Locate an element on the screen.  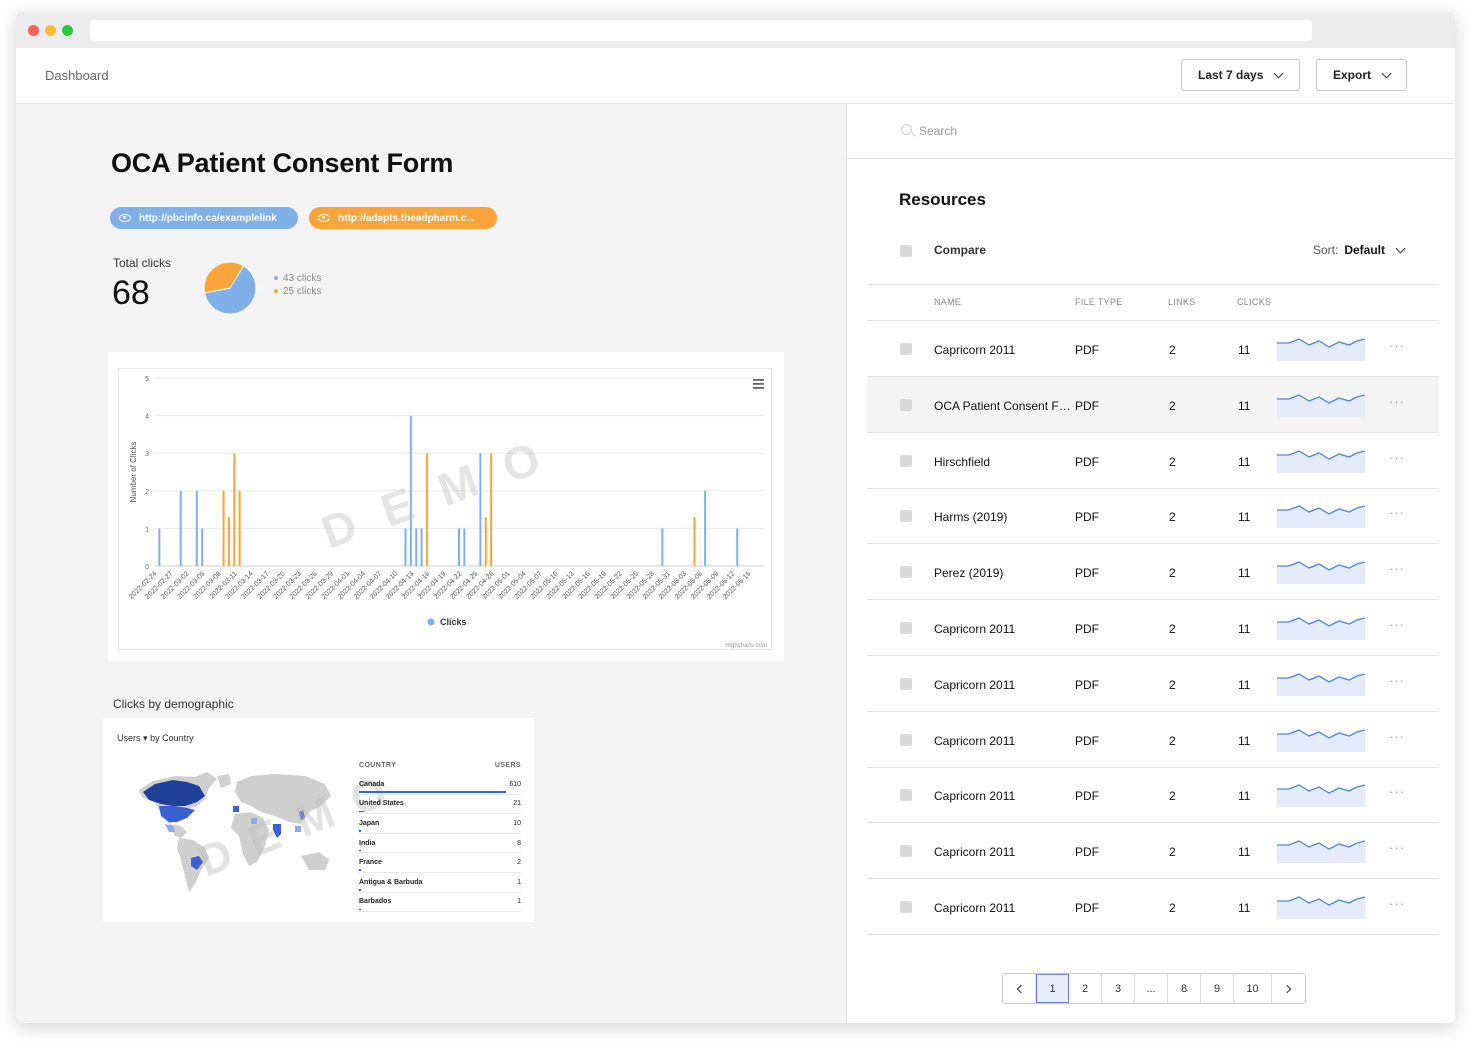
geo-col-country: COUNTRY is located at coordinates (378, 765).